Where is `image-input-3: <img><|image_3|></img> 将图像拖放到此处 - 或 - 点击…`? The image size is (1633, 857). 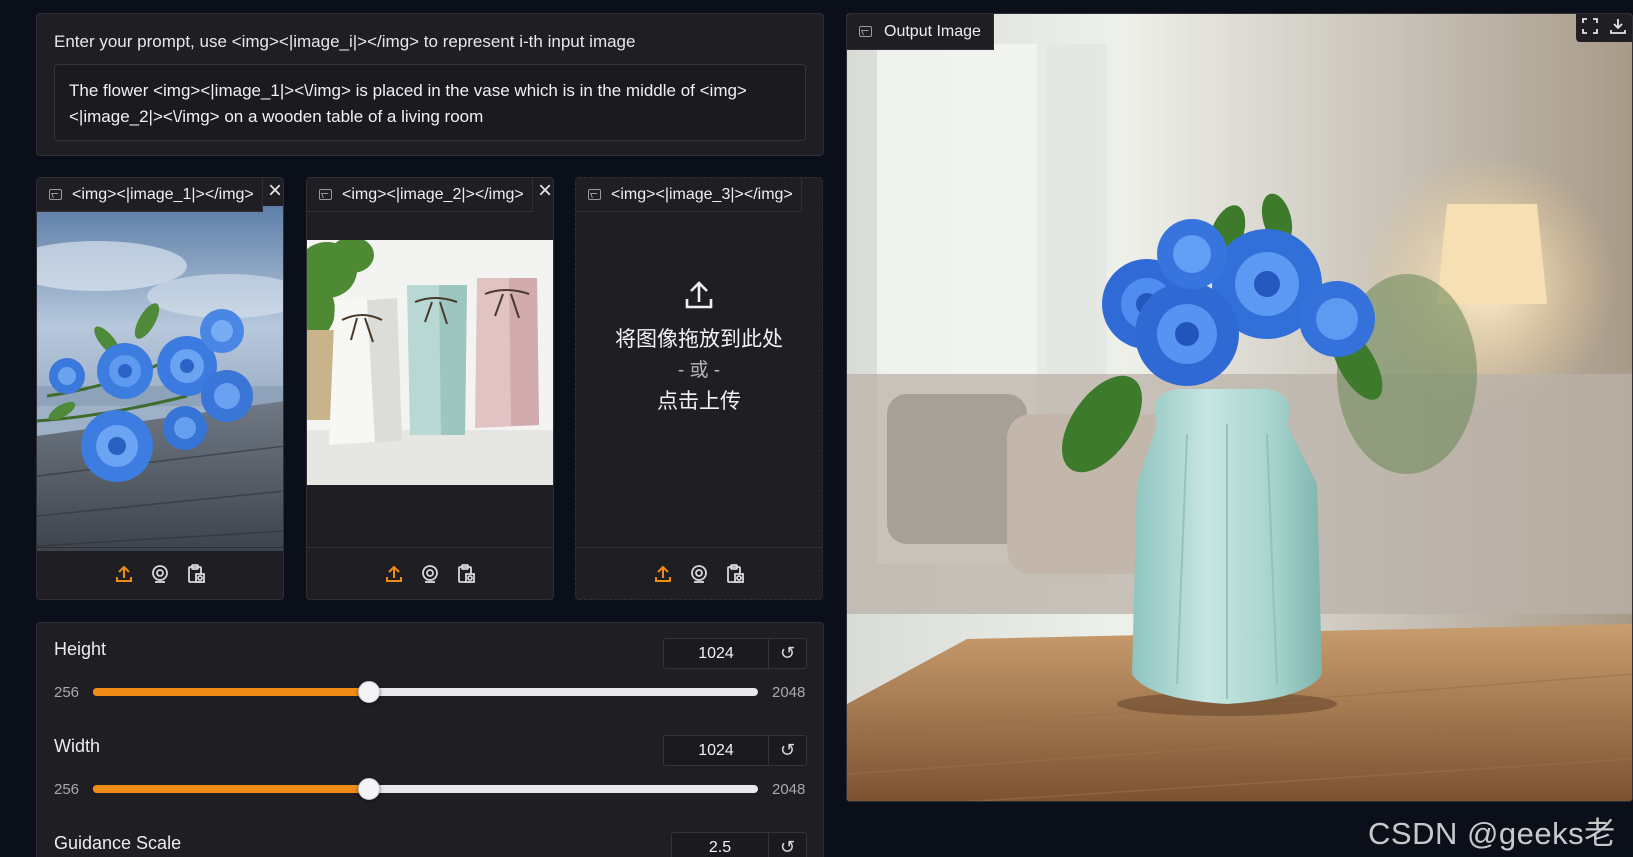
image-input-3: <img><|image_3|></img> 将图像拖放到此处 - 或 - 点击… is located at coordinates (699, 388).